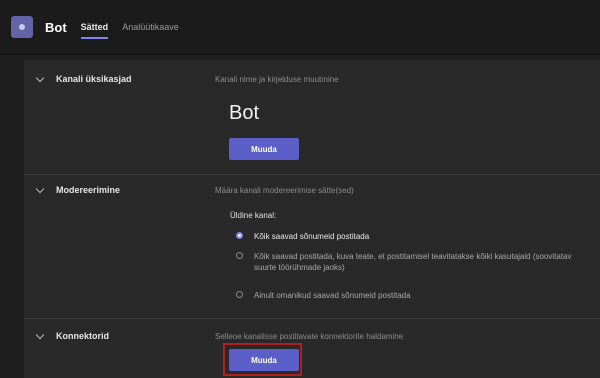  What do you see at coordinates (82, 336) in the screenshot?
I see `section-label: Konnektorid` at bounding box center [82, 336].